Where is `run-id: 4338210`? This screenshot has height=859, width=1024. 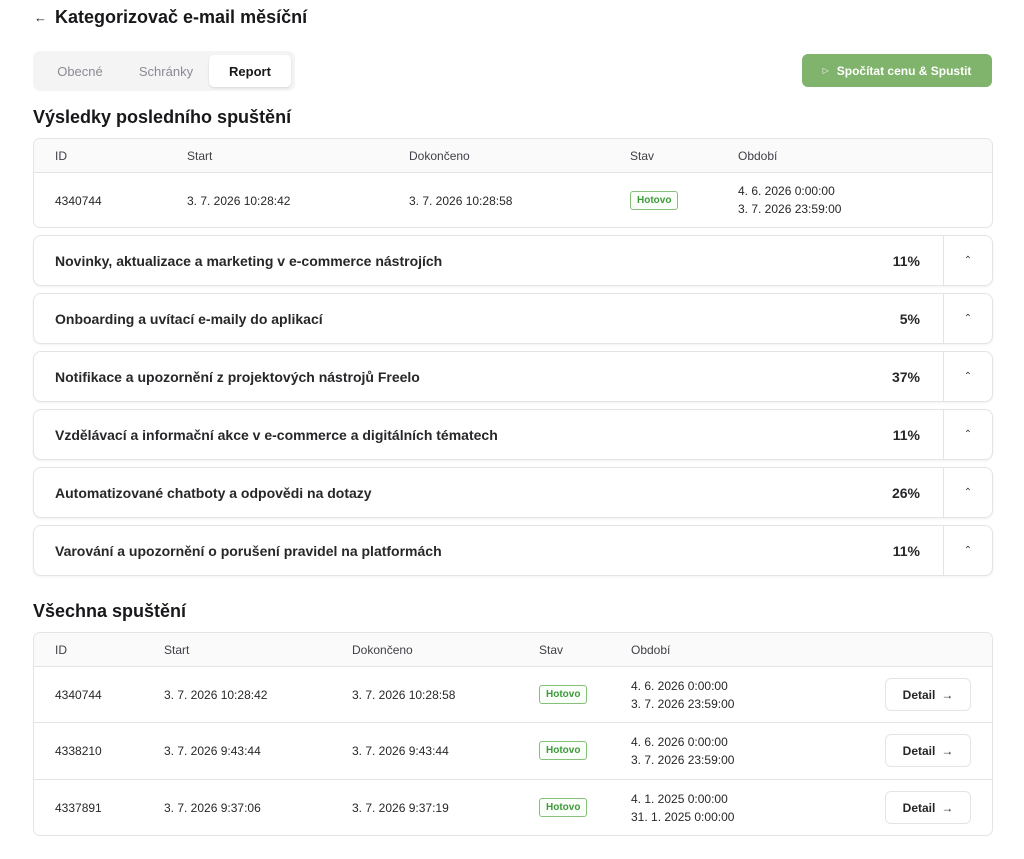 run-id: 4338210 is located at coordinates (78, 751).